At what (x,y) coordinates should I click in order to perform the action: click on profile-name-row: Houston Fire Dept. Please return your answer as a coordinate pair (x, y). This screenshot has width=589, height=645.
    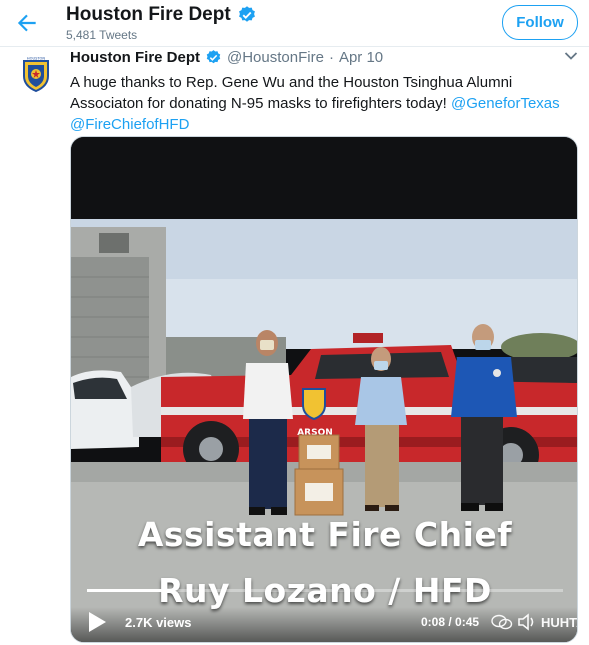
    Looking at the image, I should click on (161, 15).